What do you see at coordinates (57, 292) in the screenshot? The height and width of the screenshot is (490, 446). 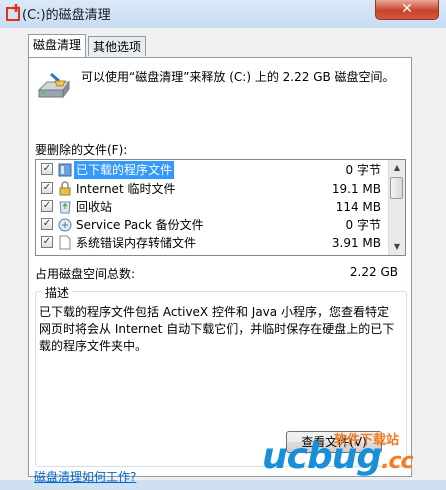 I see `description-legend: 描述` at bounding box center [57, 292].